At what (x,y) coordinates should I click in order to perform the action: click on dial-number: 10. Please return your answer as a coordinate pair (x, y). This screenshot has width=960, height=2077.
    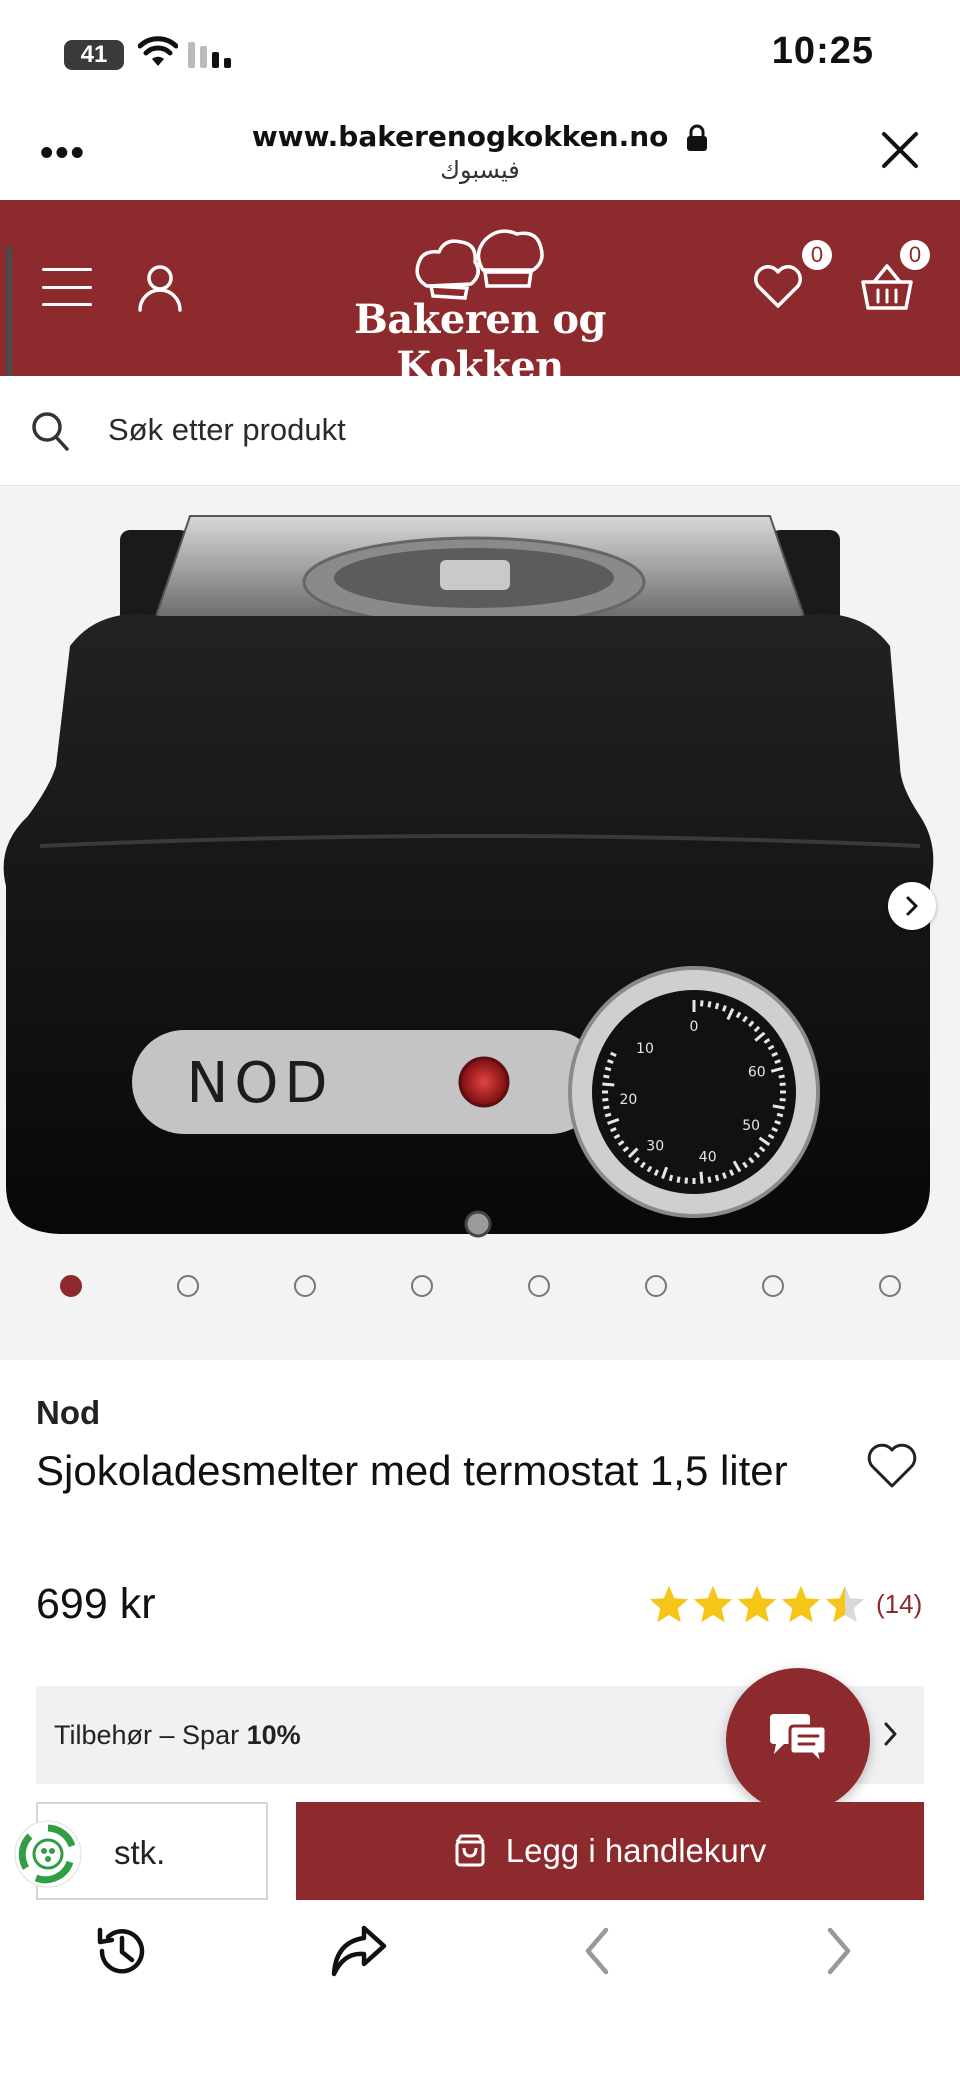
    Looking at the image, I should click on (645, 1049).